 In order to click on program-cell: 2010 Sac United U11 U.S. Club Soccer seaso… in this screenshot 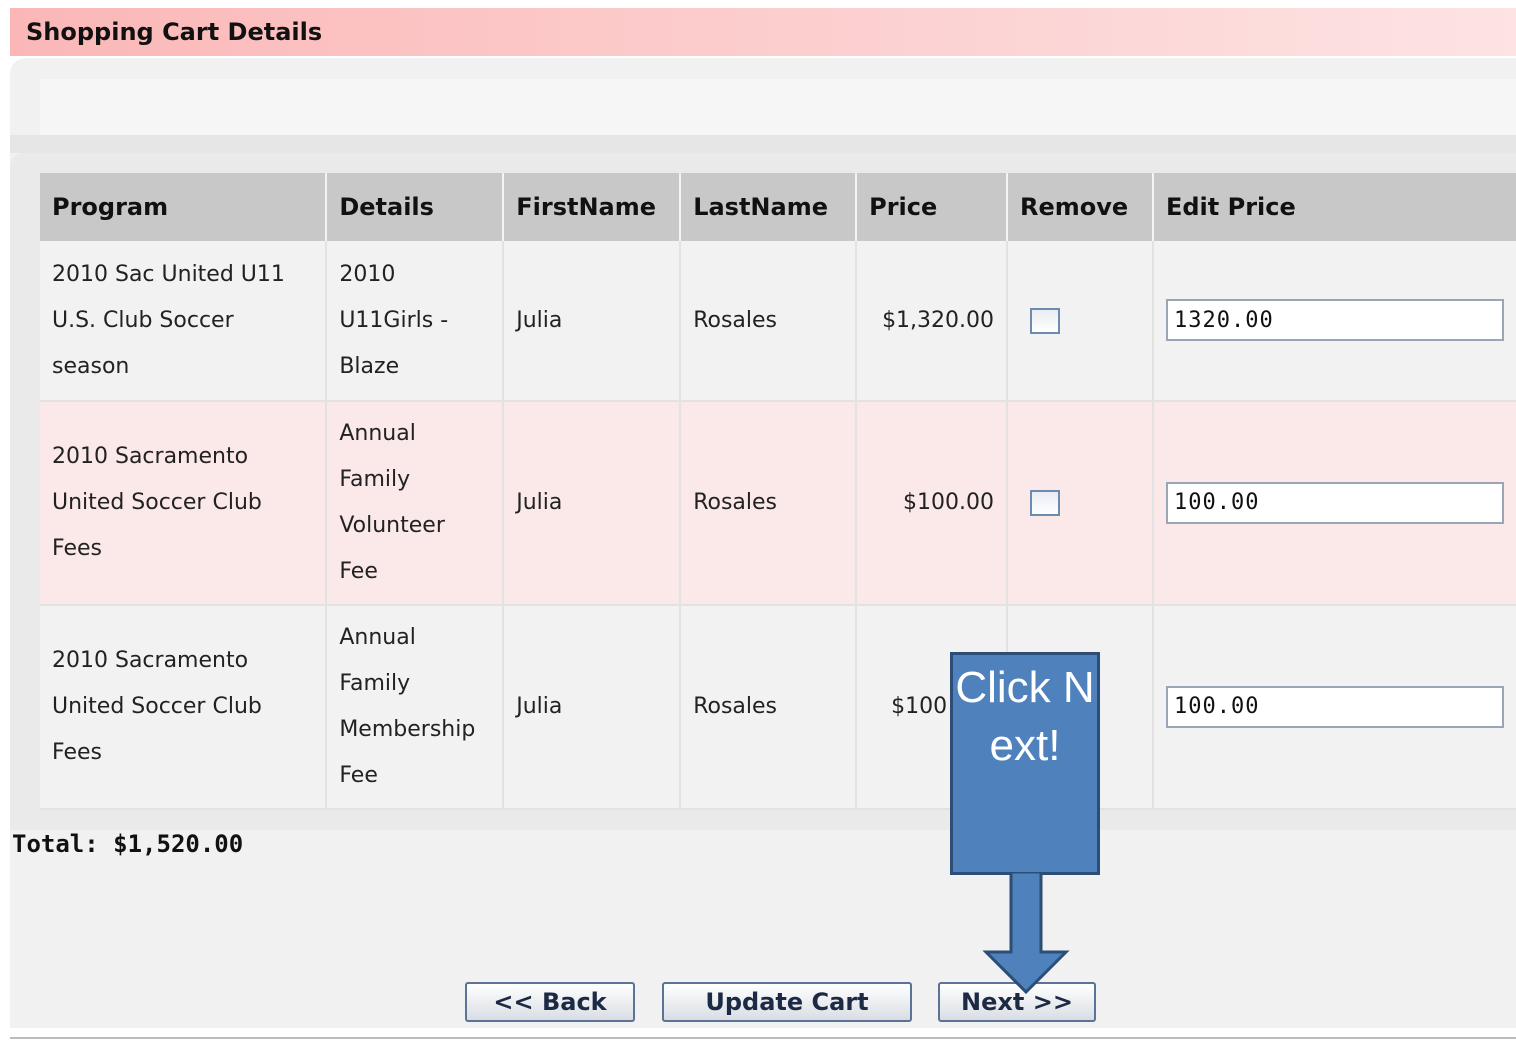, I will do `click(184, 321)`.